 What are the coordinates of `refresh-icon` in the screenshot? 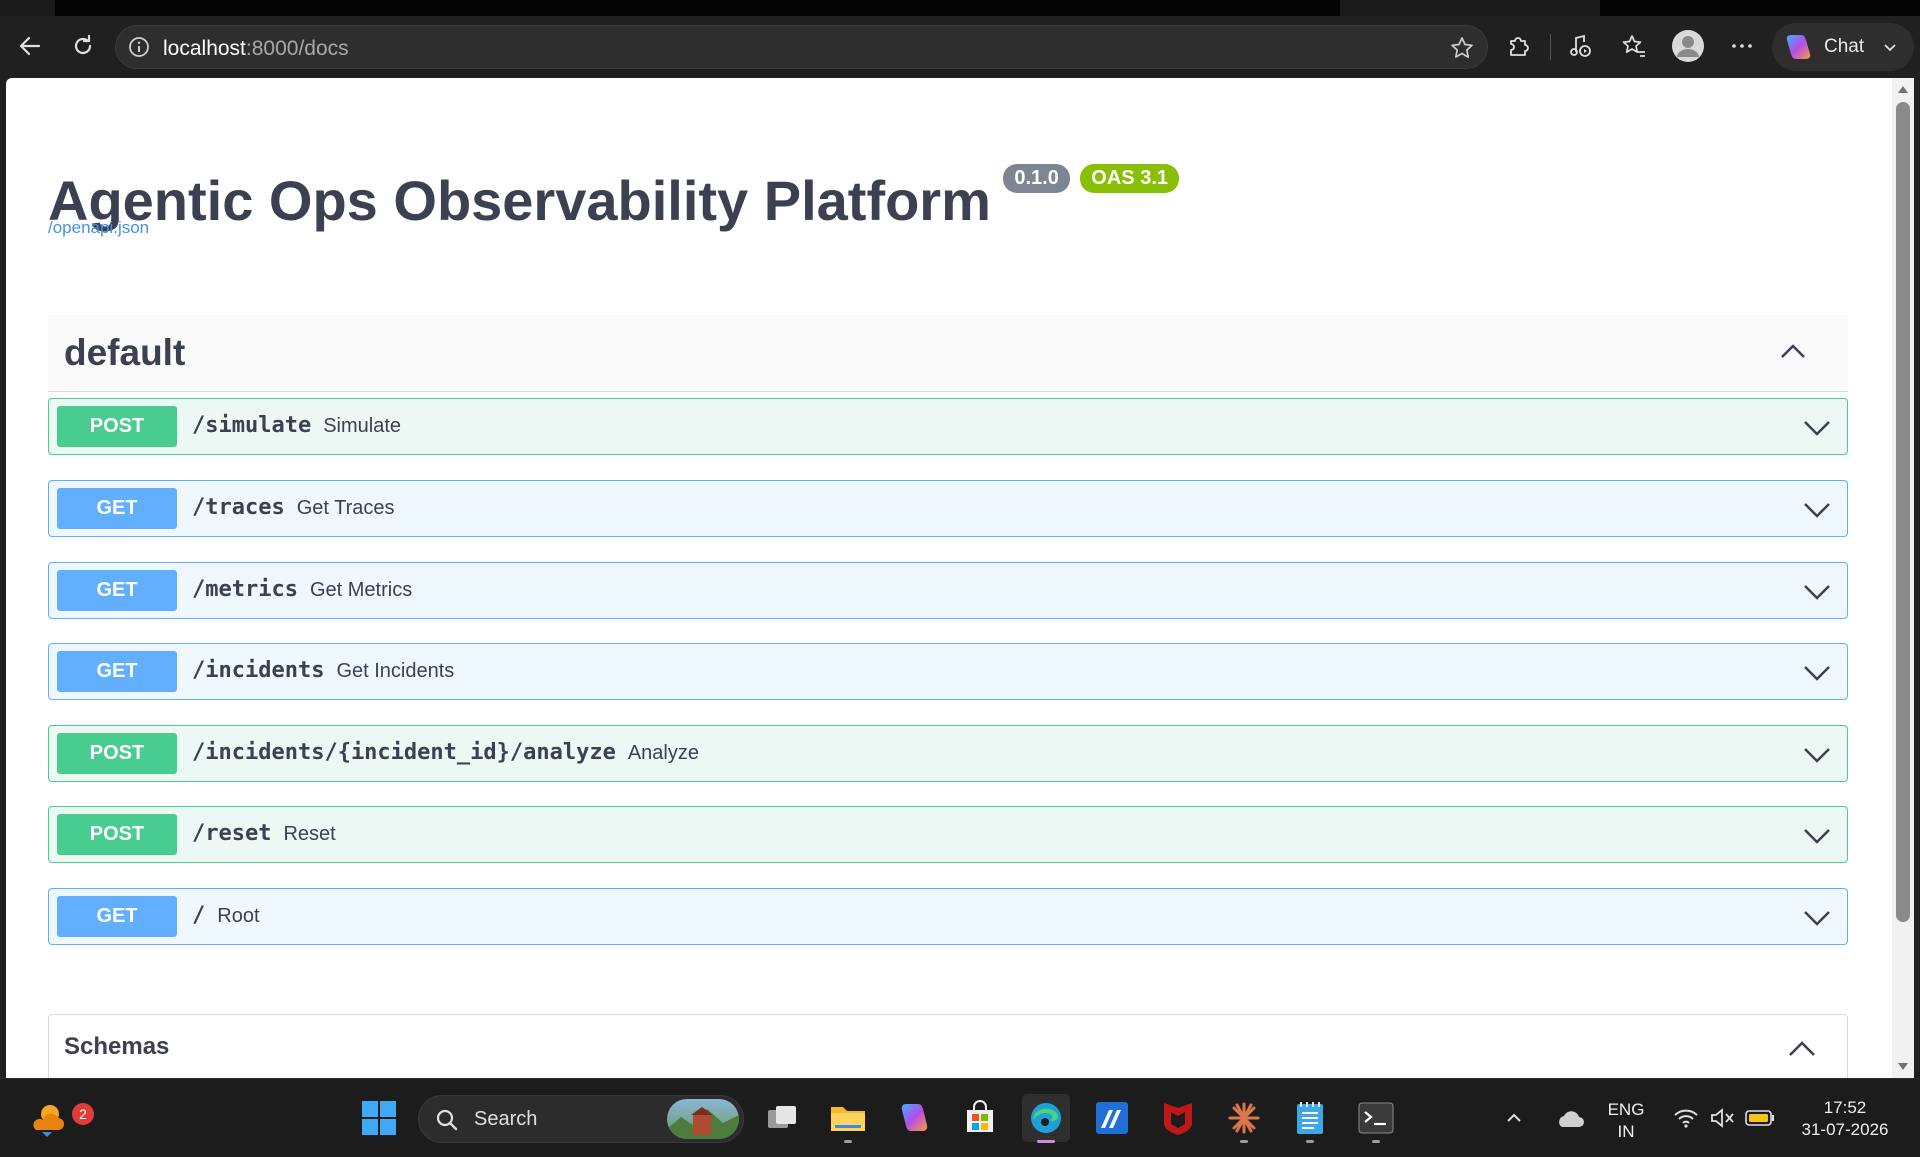 It's located at (83, 44).